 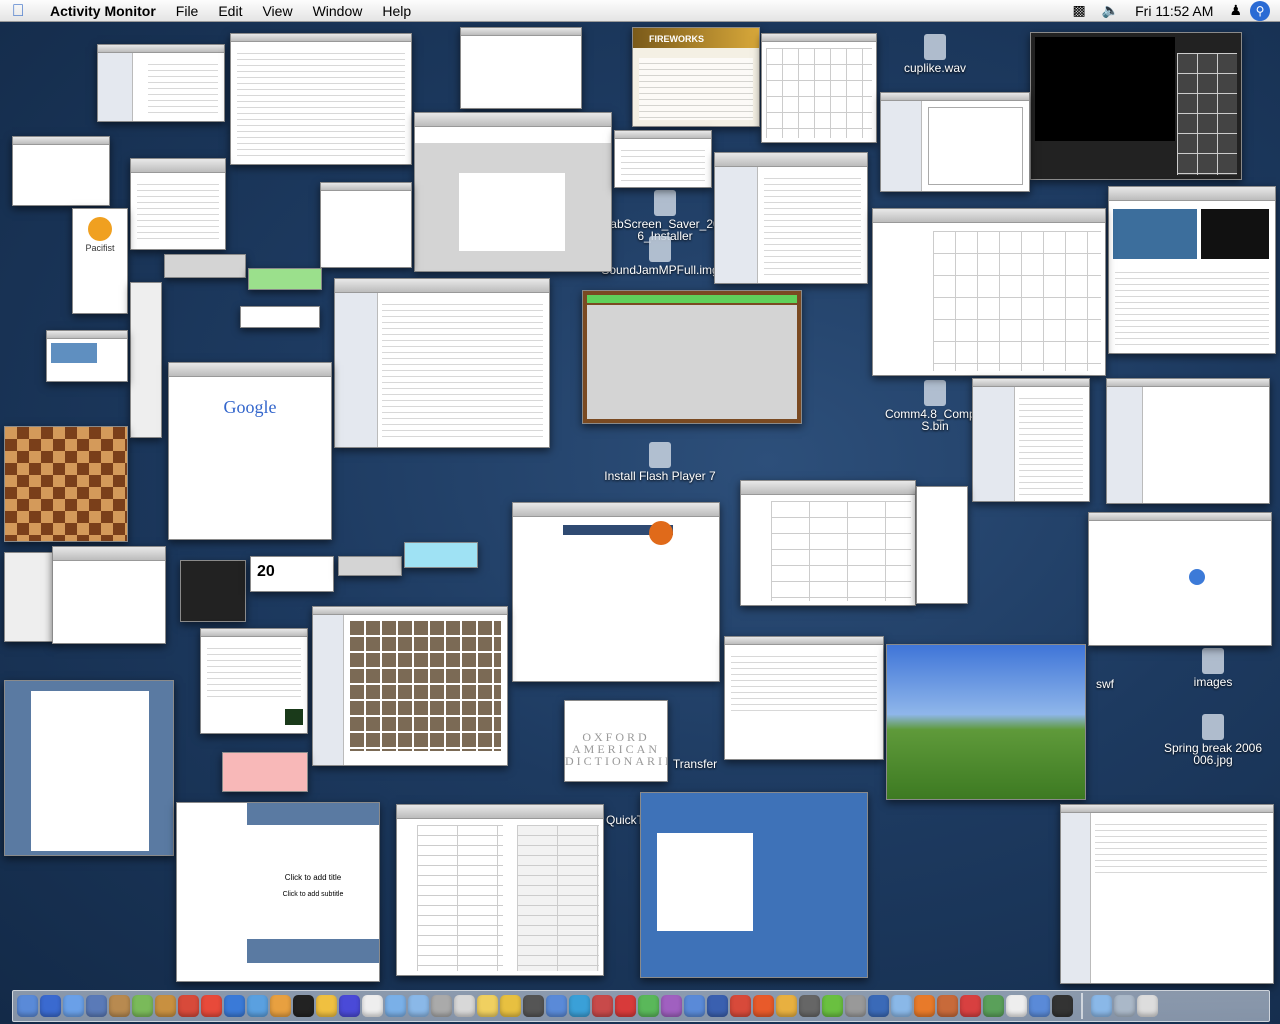 What do you see at coordinates (96, 1006) in the screenshot?
I see `mail-icon` at bounding box center [96, 1006].